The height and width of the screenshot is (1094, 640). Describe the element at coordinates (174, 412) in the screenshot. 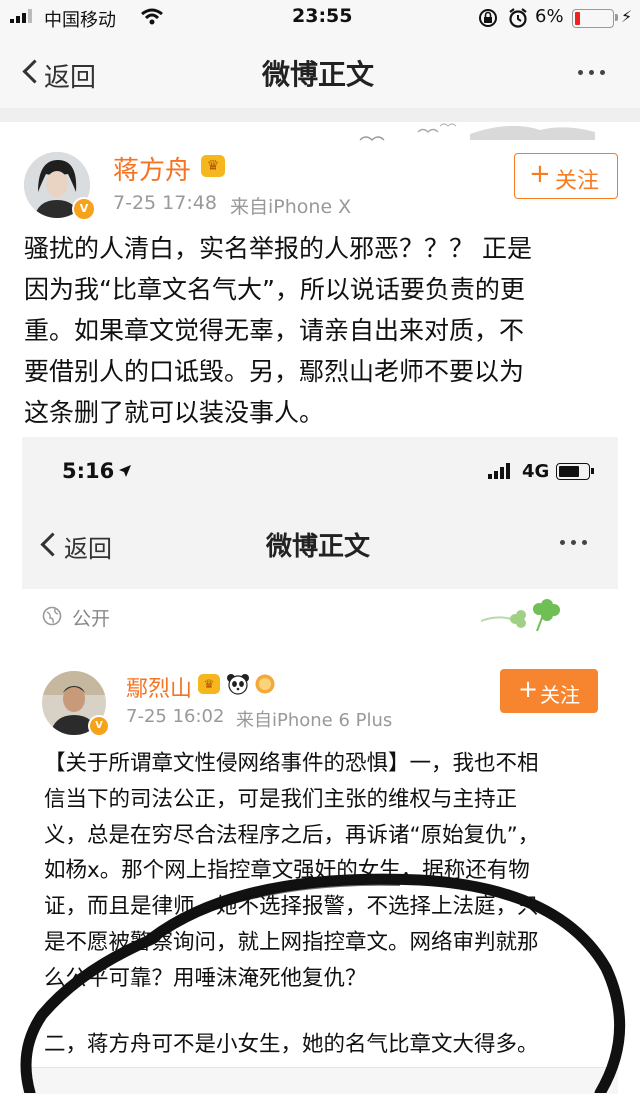

I see `post-line: 这条删了就可以装没事人。` at that location.